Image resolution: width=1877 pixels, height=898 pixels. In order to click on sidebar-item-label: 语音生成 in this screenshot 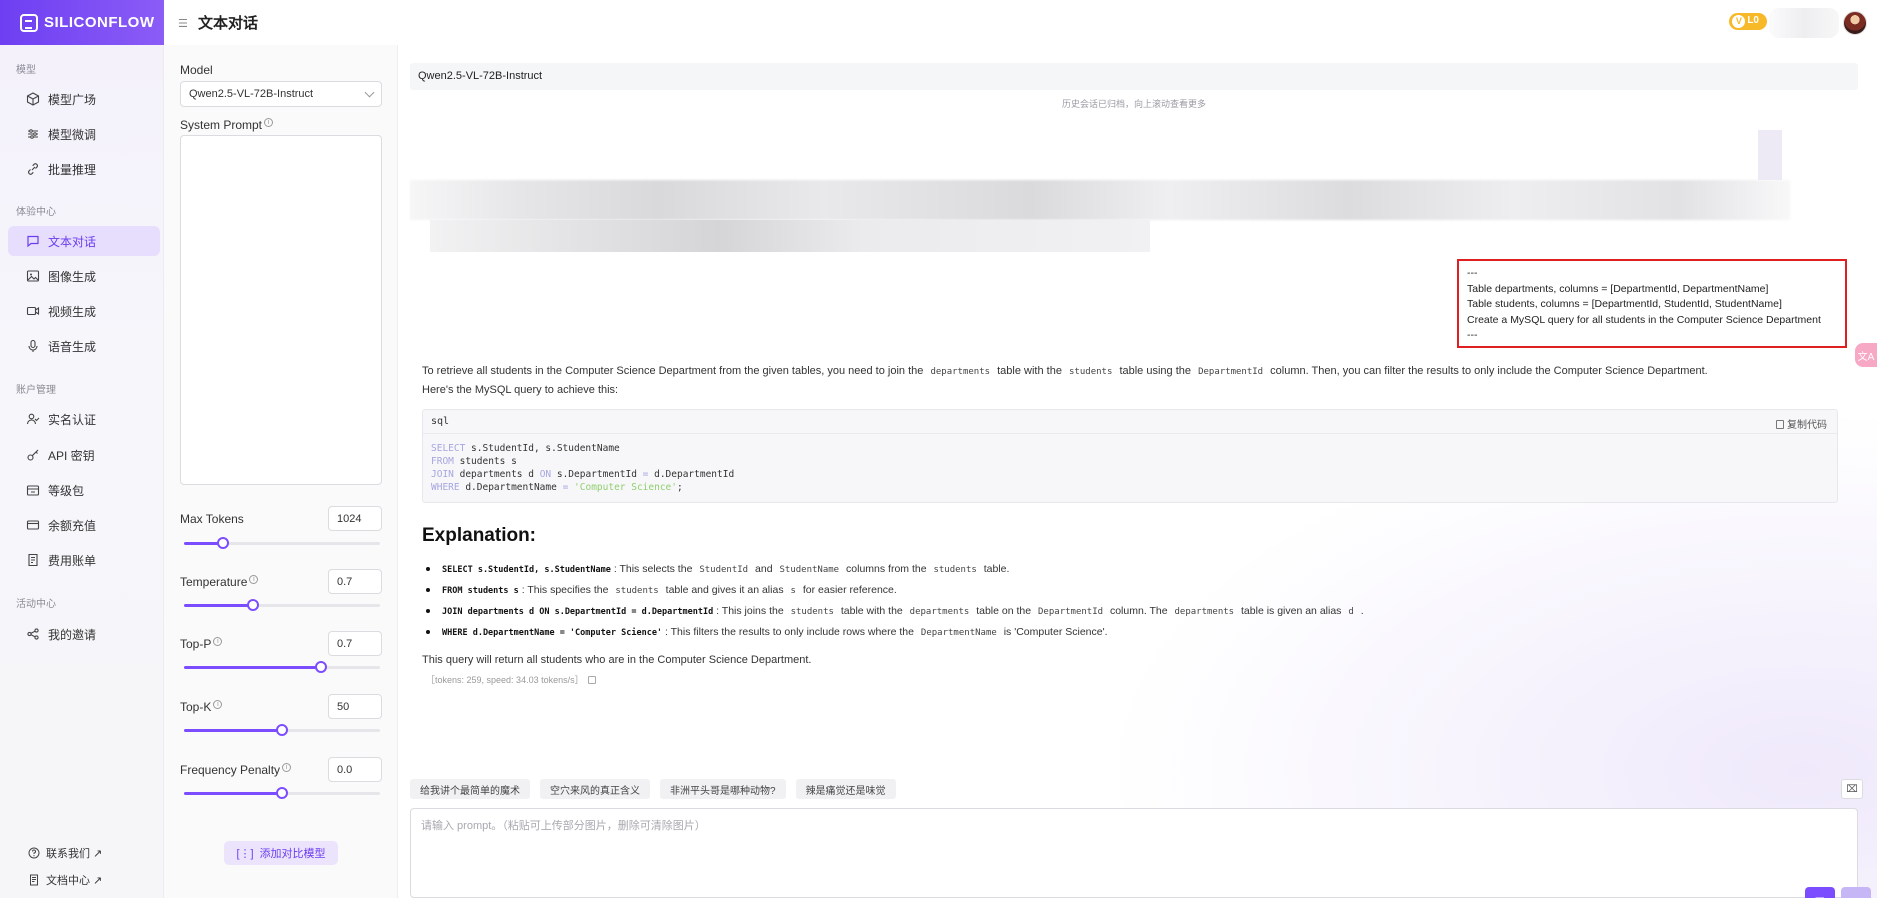, I will do `click(72, 346)`.